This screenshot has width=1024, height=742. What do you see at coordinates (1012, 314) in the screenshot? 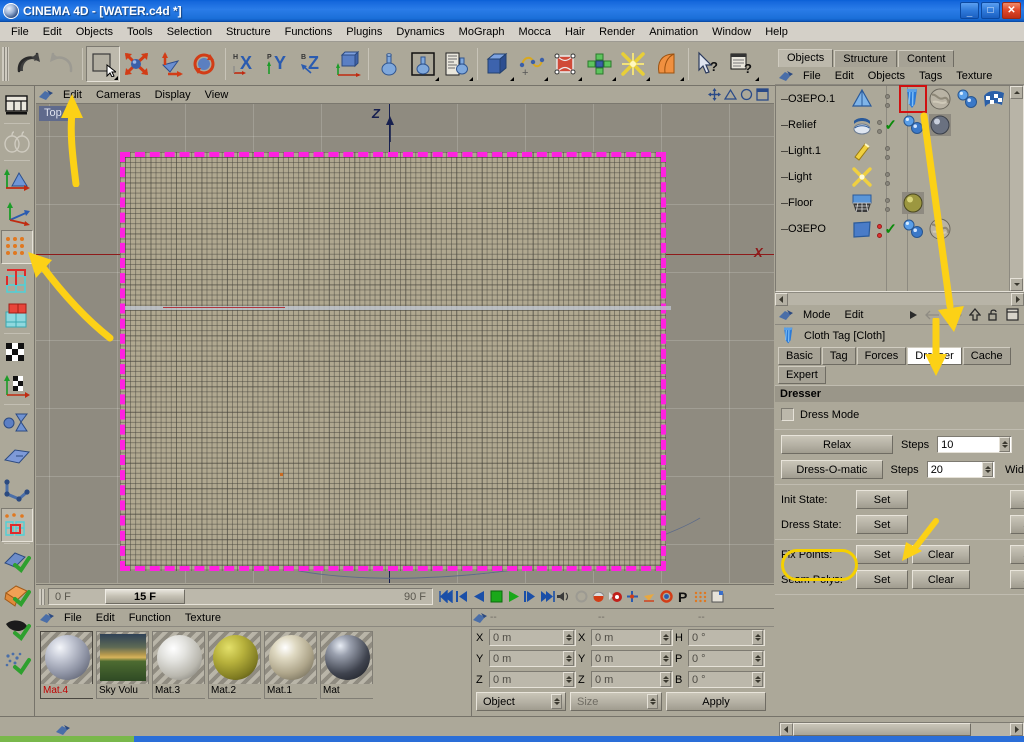
I see `layout-icon` at bounding box center [1012, 314].